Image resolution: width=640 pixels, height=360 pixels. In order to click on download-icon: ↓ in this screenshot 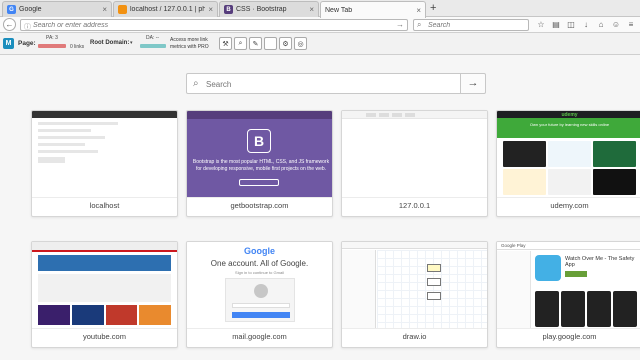, I will do `click(586, 24)`.